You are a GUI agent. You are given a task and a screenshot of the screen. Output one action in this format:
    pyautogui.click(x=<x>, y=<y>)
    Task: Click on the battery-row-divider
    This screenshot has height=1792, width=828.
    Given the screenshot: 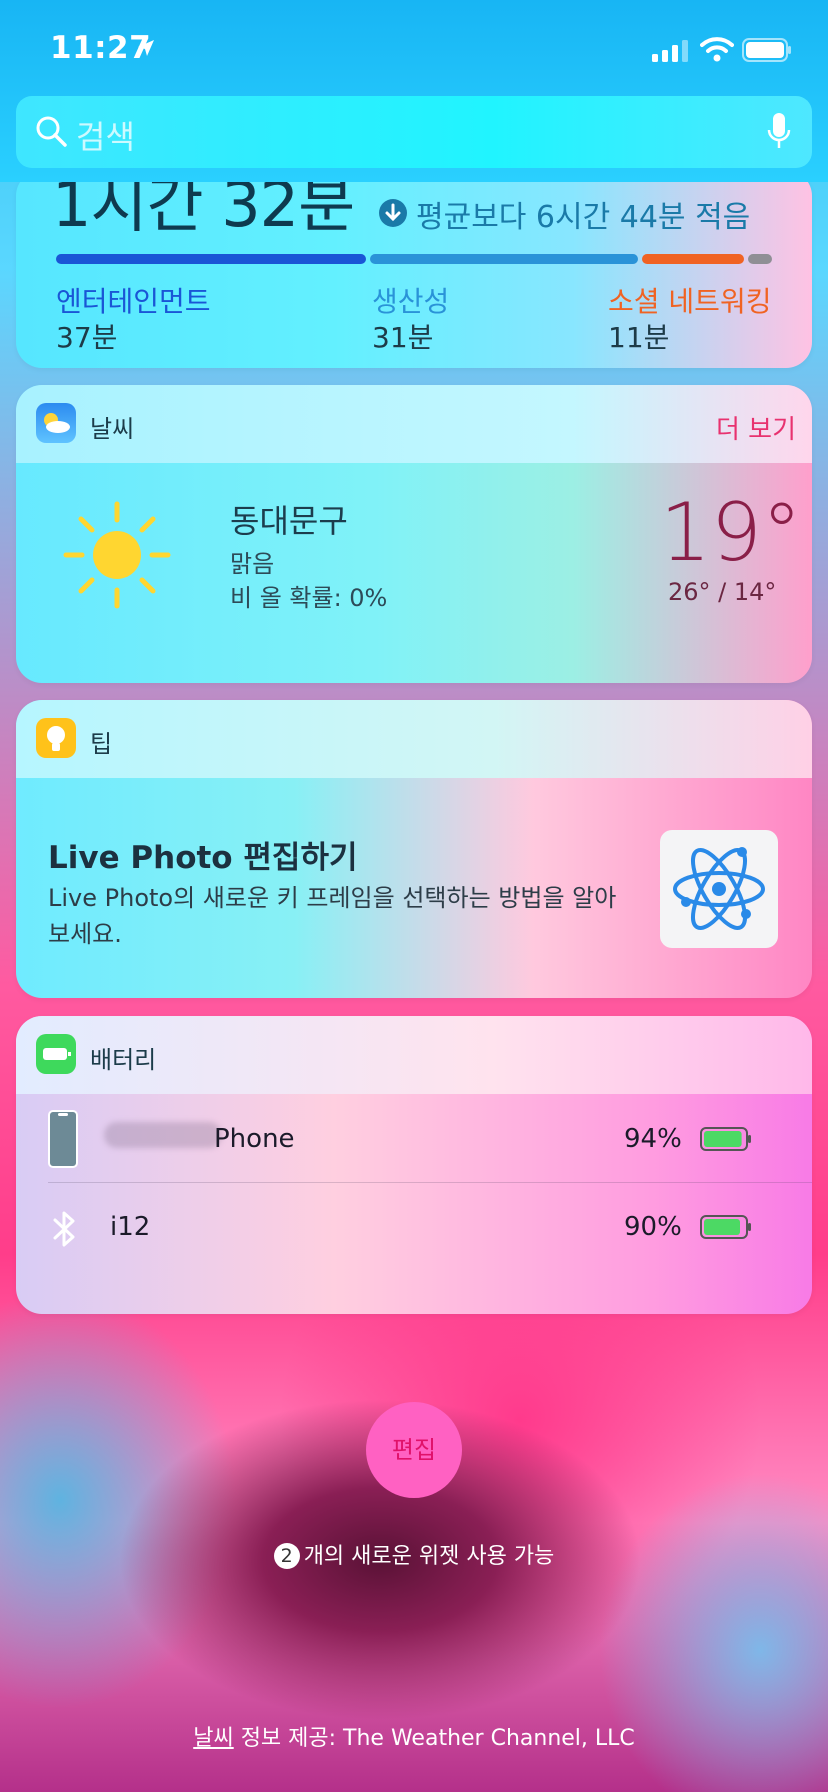 What is the action you would take?
    pyautogui.click(x=430, y=1182)
    